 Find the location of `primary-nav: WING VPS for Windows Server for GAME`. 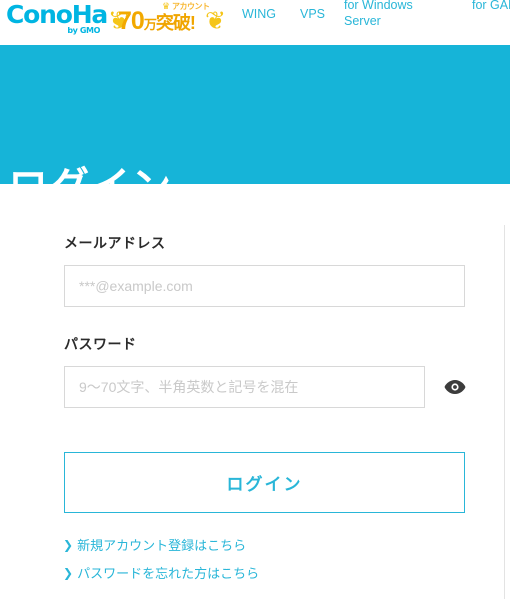

primary-nav: WING VPS for Windows Server for GAME is located at coordinates (373, 22).